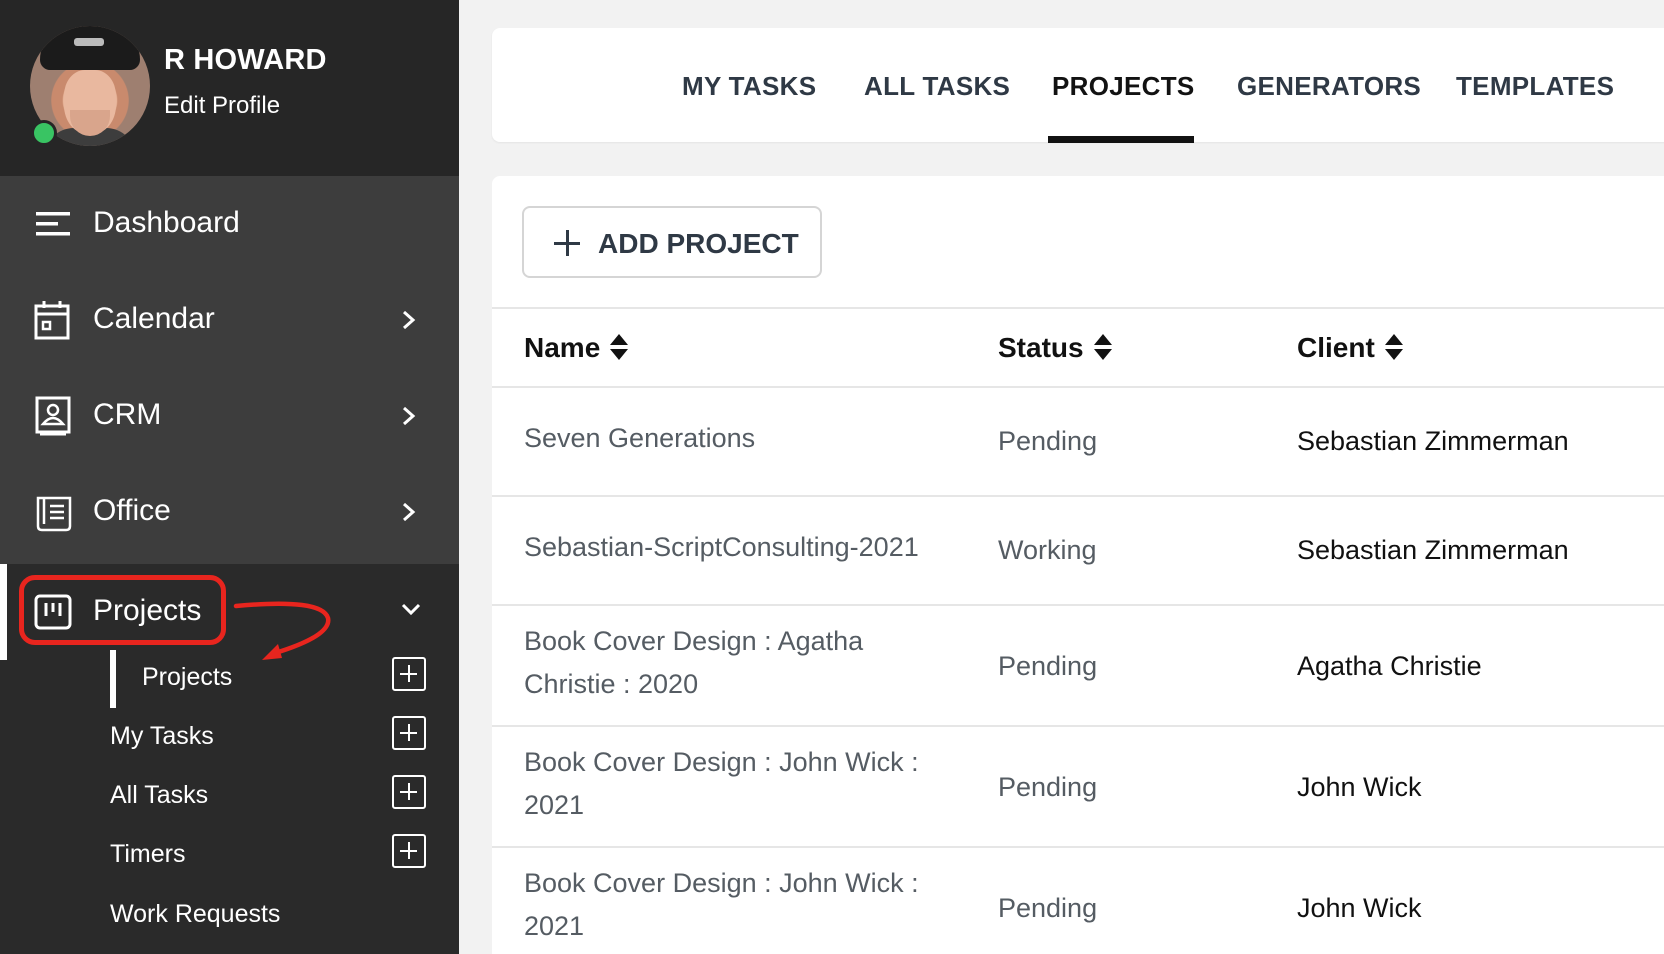 The height and width of the screenshot is (954, 1664). What do you see at coordinates (52, 320) in the screenshot?
I see `calendar-icon` at bounding box center [52, 320].